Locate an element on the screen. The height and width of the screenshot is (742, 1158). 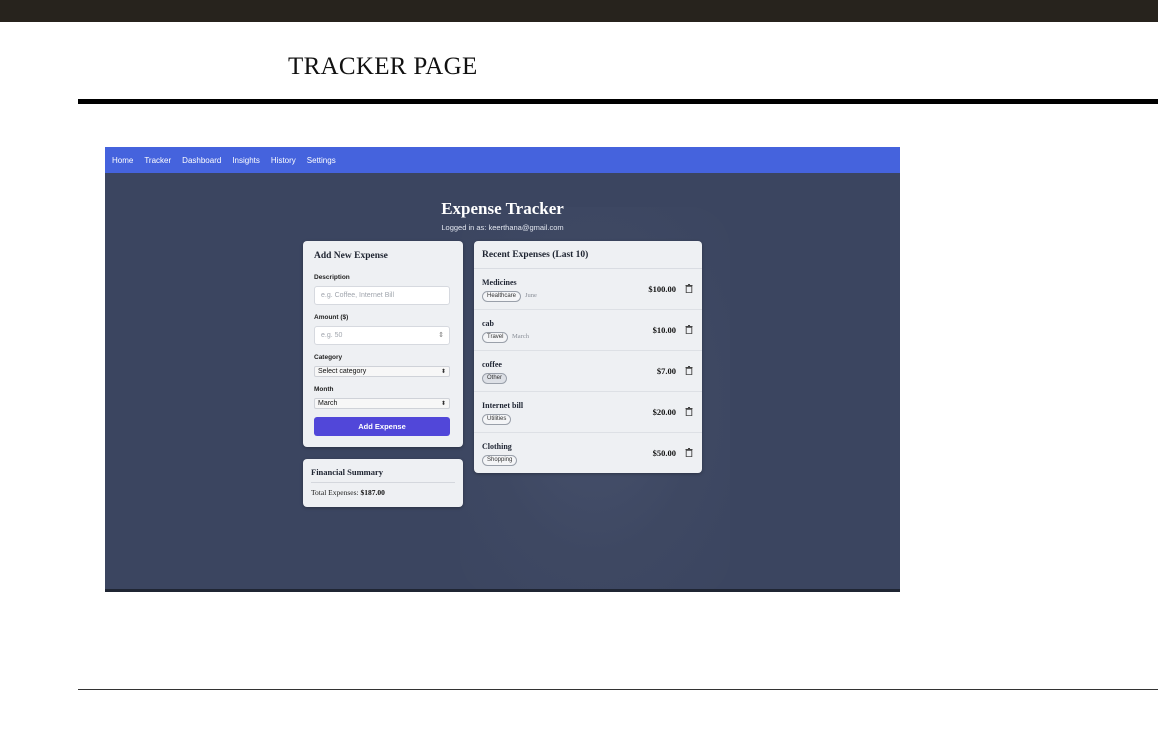
expense-amount: $100.00 is located at coordinates (662, 289).